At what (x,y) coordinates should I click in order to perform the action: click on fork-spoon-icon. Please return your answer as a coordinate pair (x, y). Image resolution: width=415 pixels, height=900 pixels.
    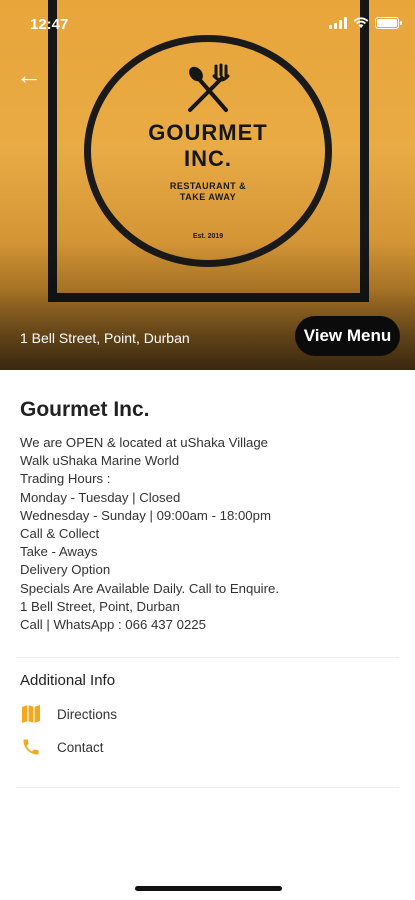
    Looking at the image, I should click on (209, 87).